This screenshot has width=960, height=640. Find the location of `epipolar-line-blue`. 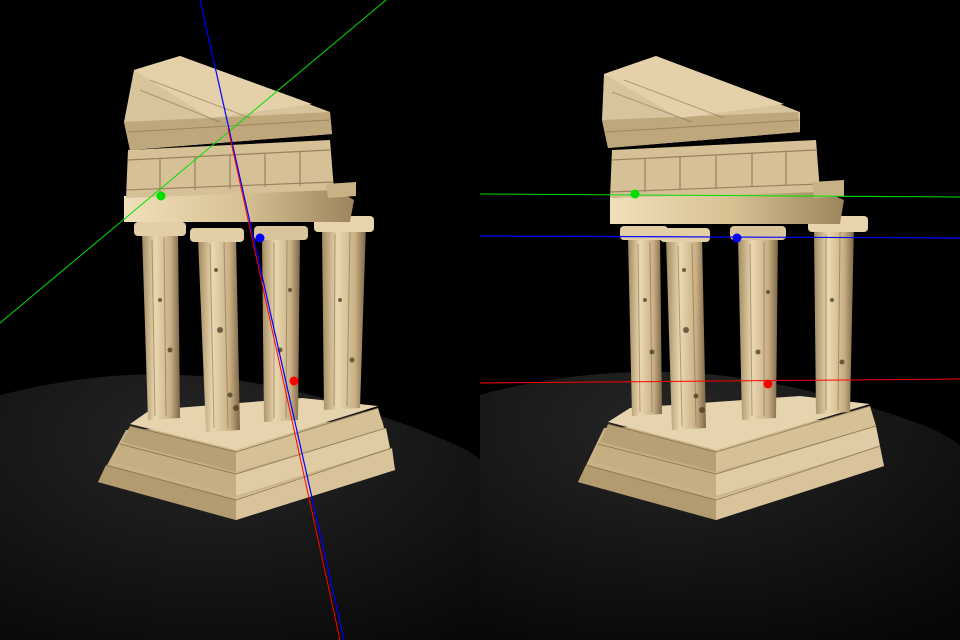

epipolar-line-blue is located at coordinates (720, 237).